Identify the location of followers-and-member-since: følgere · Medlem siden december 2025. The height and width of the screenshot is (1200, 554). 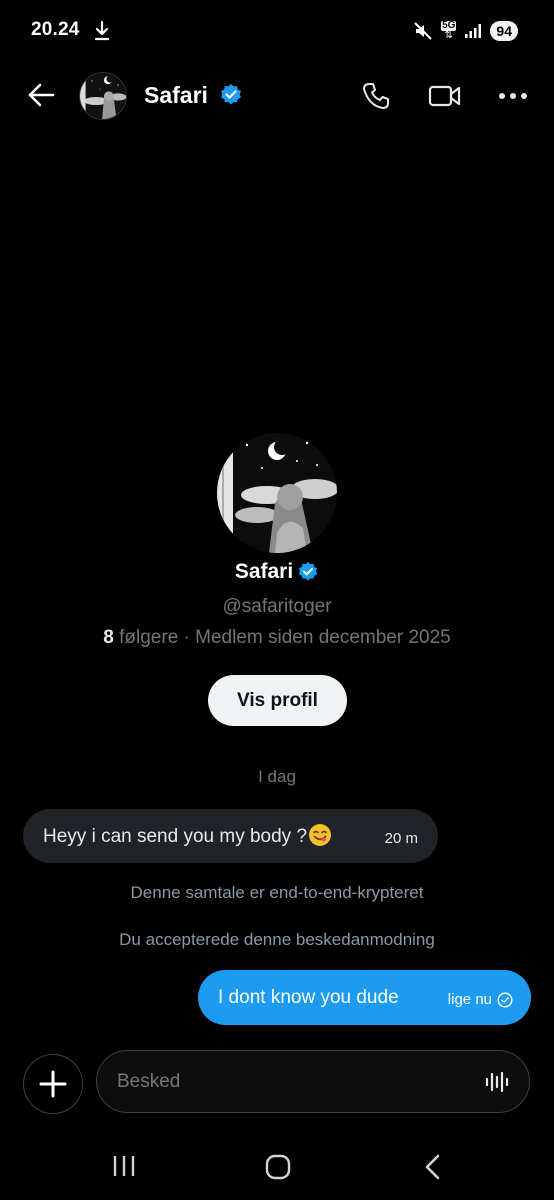
(282, 637).